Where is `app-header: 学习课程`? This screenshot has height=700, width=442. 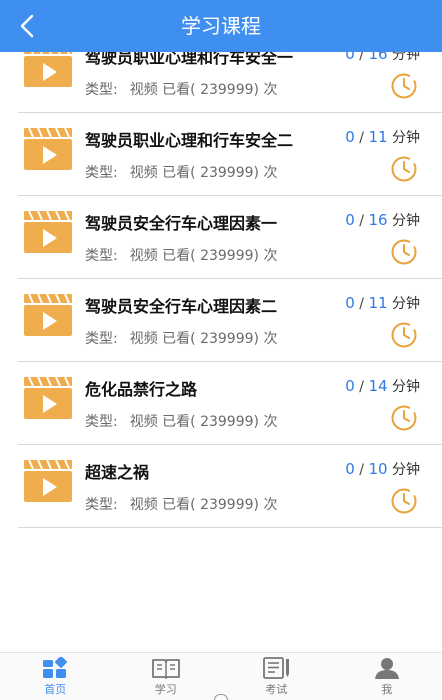
app-header: 学习课程 is located at coordinates (221, 26).